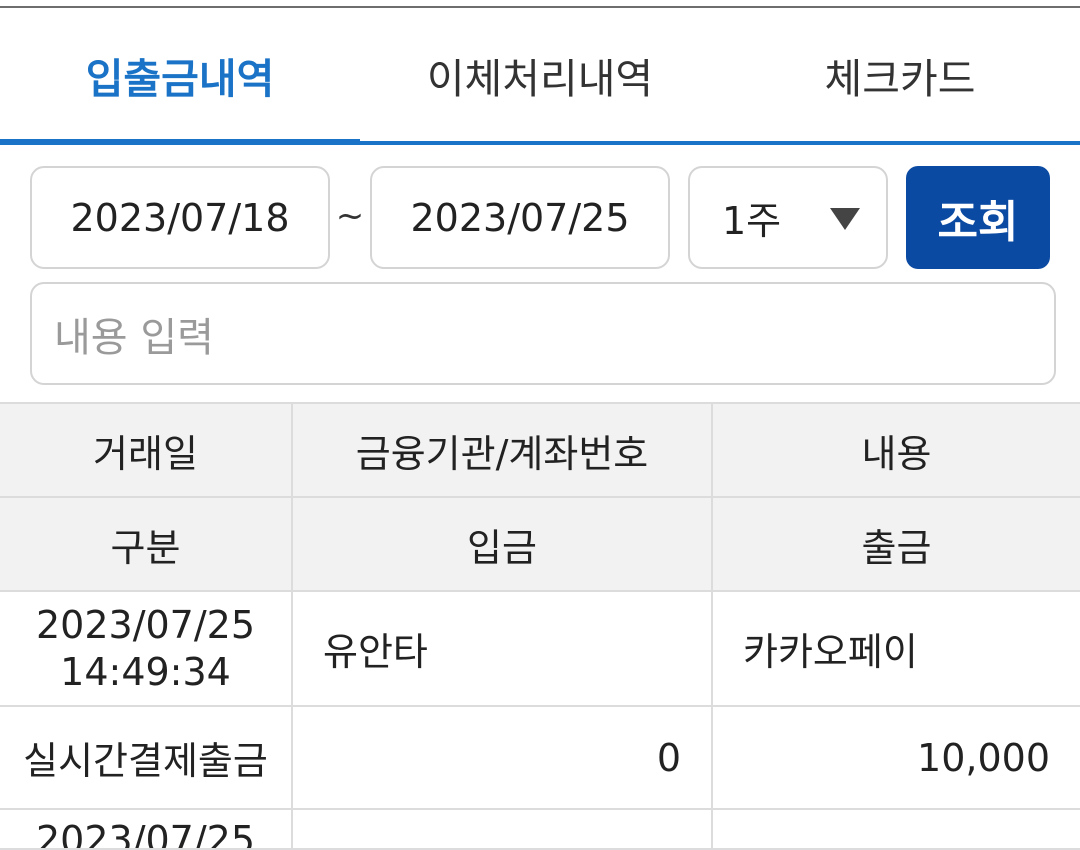 The height and width of the screenshot is (850, 1080). I want to click on header-content: 내용, so click(896, 450).